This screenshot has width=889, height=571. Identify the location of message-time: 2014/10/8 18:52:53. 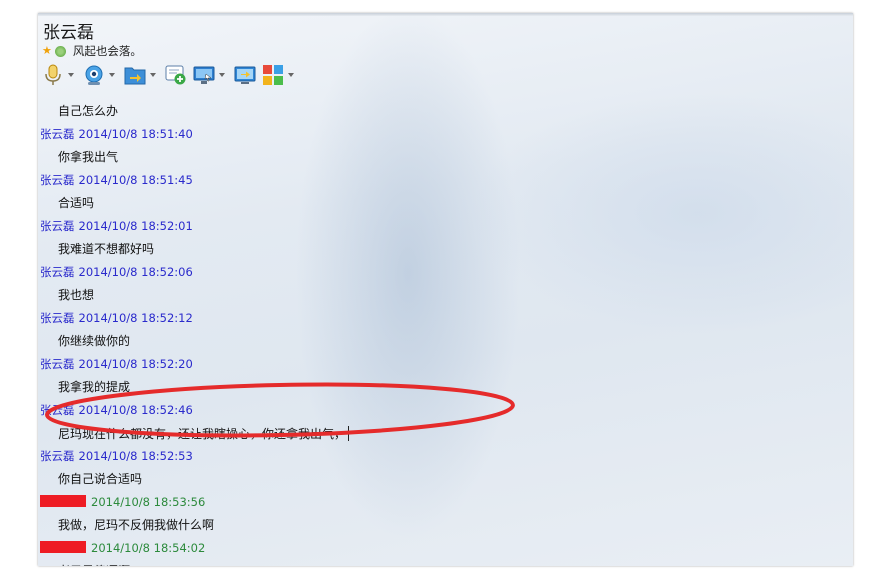
(135, 456).